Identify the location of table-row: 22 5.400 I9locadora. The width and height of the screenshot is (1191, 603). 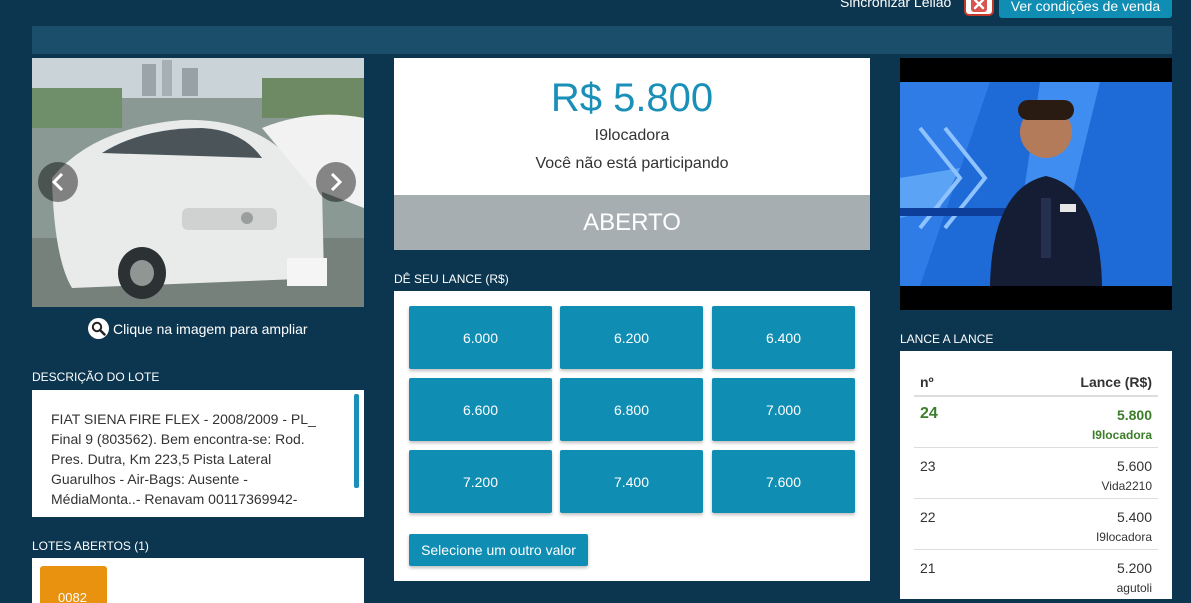
(1036, 524).